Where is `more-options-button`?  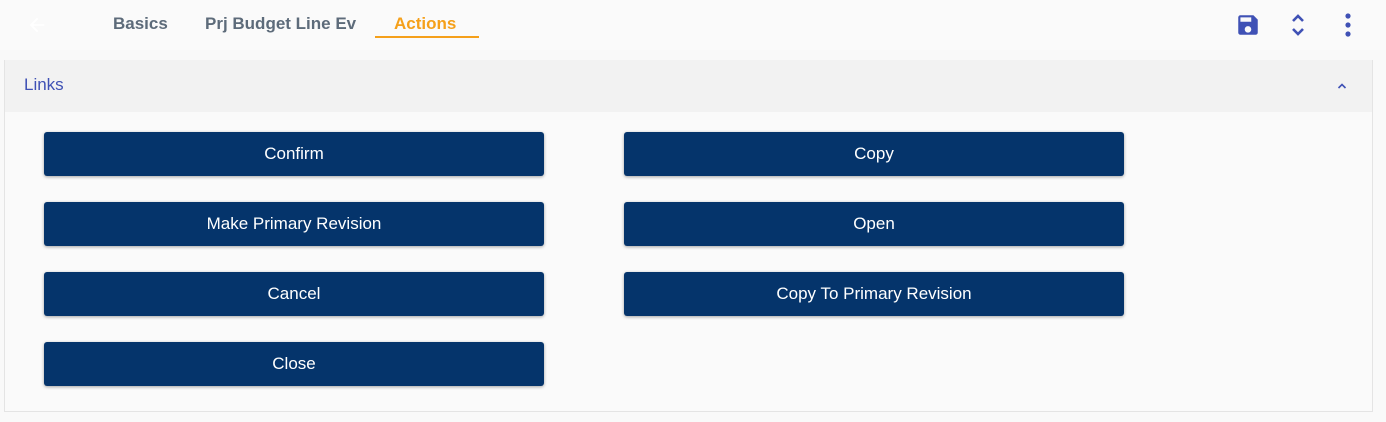 more-options-button is located at coordinates (1348, 25).